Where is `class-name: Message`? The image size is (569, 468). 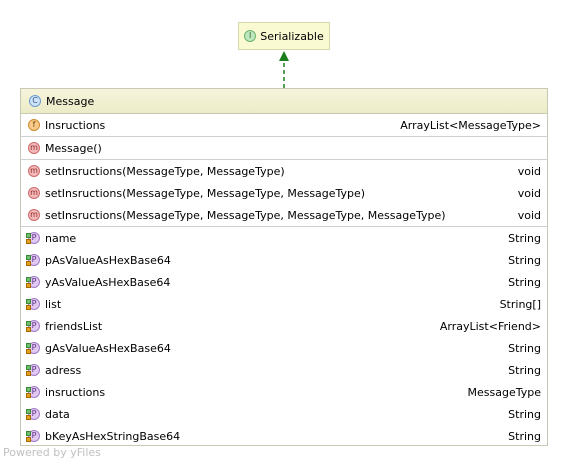
class-name: Message is located at coordinates (70, 101).